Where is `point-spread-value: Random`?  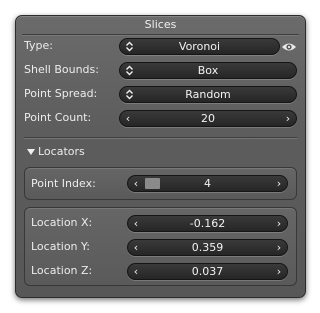
point-spread-value: Random is located at coordinates (208, 94).